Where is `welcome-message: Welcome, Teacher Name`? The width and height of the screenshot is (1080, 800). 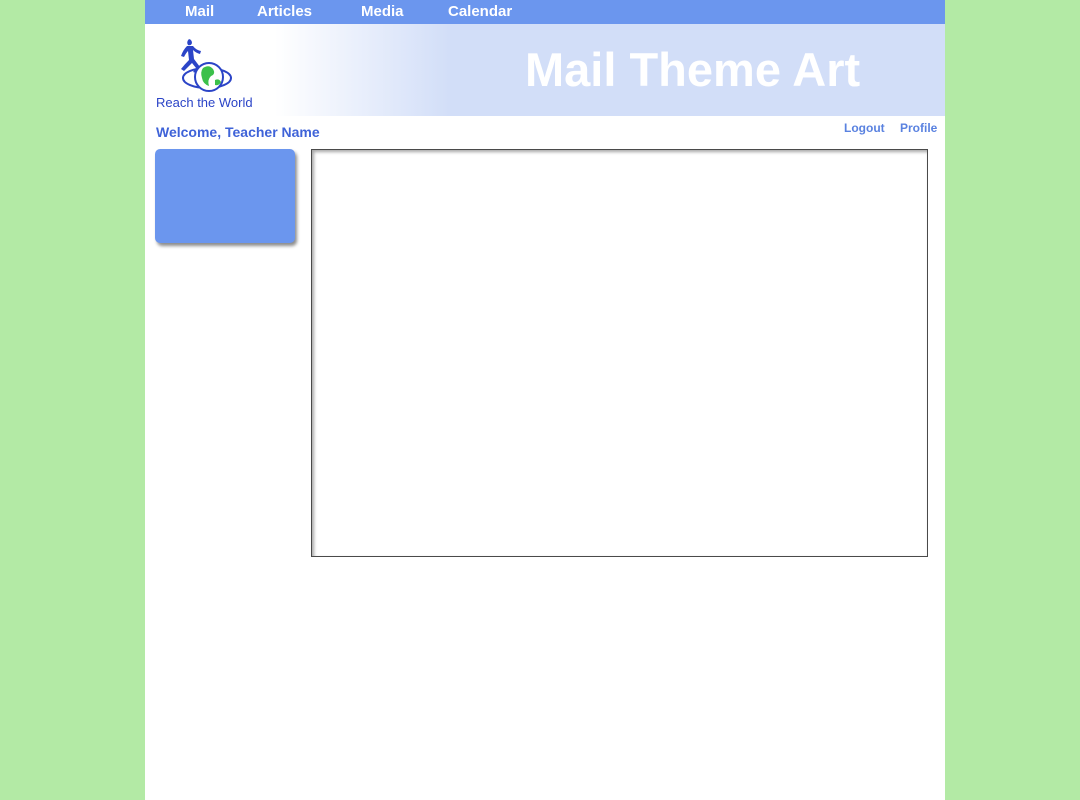
welcome-message: Welcome, Teacher Name is located at coordinates (238, 132).